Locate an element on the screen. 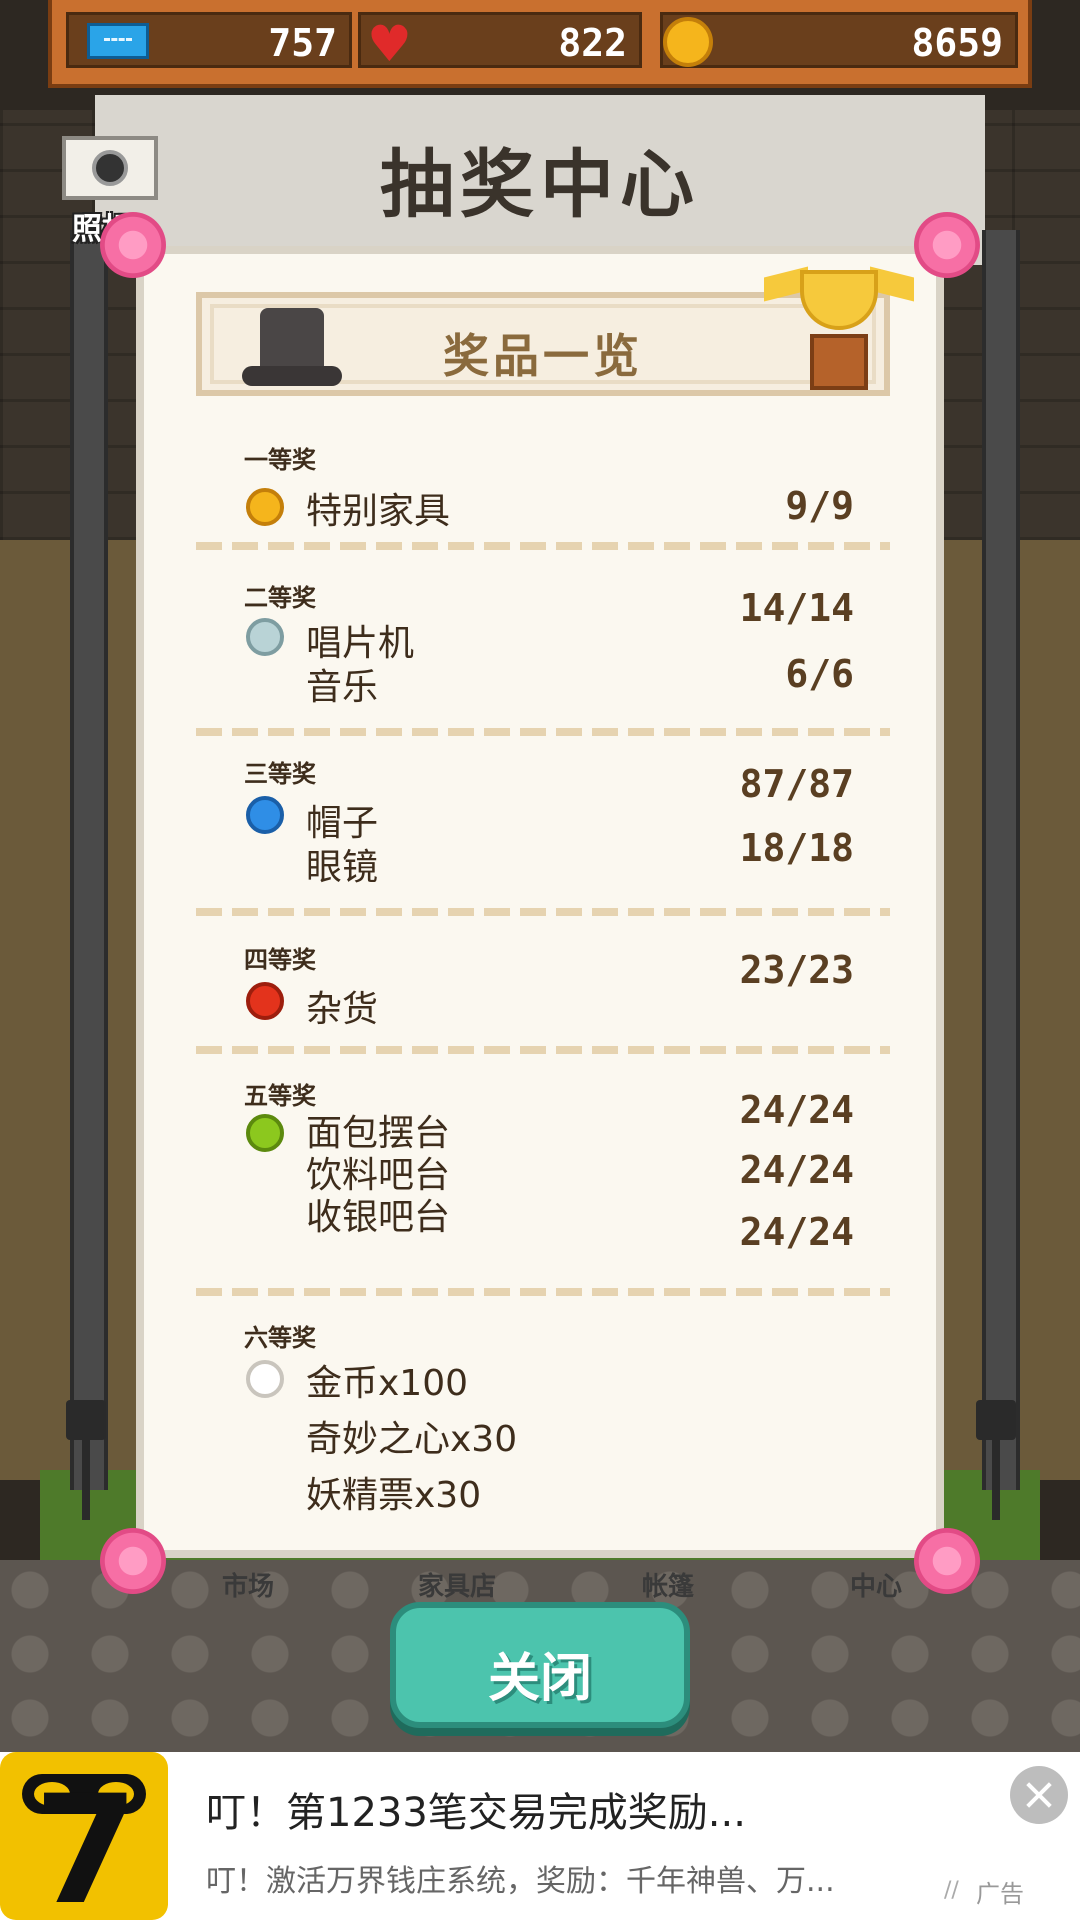  trophy-icon is located at coordinates (839, 331).